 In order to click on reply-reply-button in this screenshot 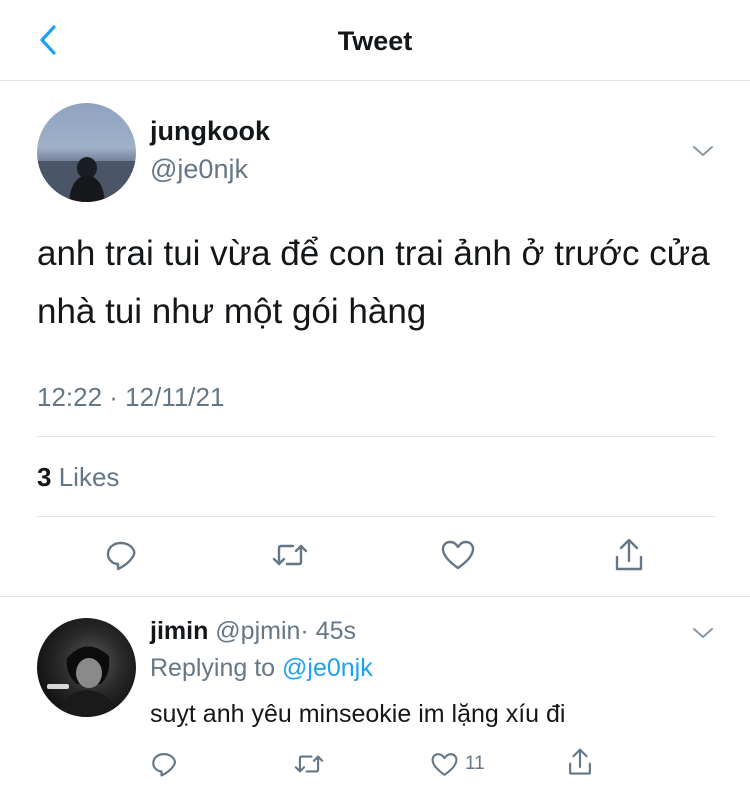, I will do `click(164, 764)`.